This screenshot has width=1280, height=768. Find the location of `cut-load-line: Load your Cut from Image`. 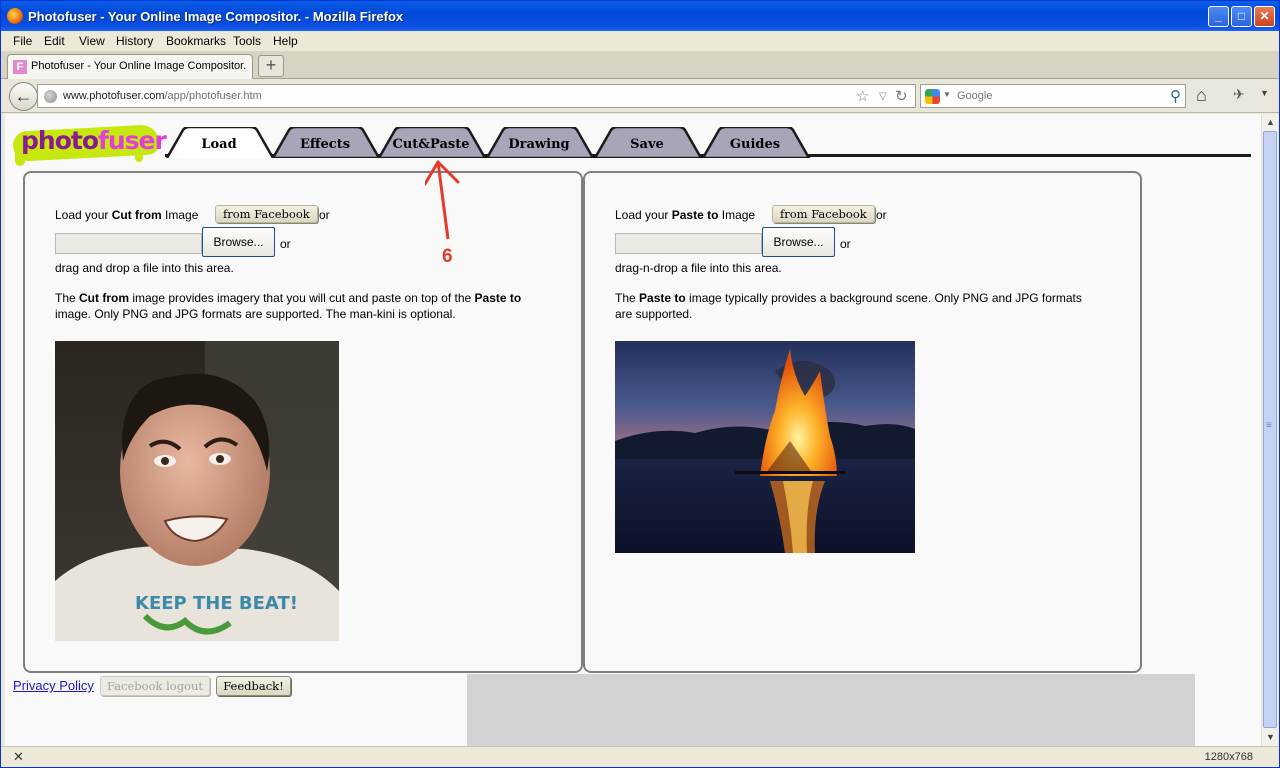

cut-load-line: Load your Cut from Image is located at coordinates (126, 215).